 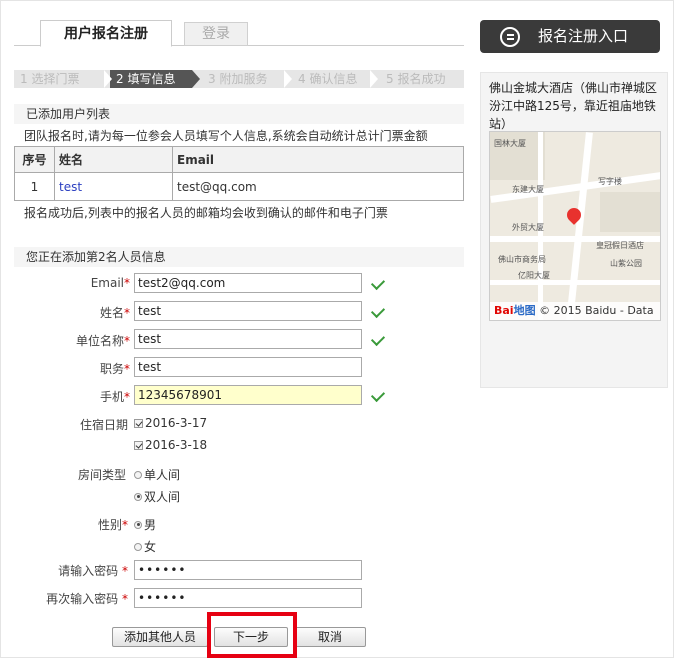 What do you see at coordinates (226, 136) in the screenshot?
I see `team-note: 团队报名时,请为每一位参会人员填写个人信息,系统会自动统计总计门票金额` at bounding box center [226, 136].